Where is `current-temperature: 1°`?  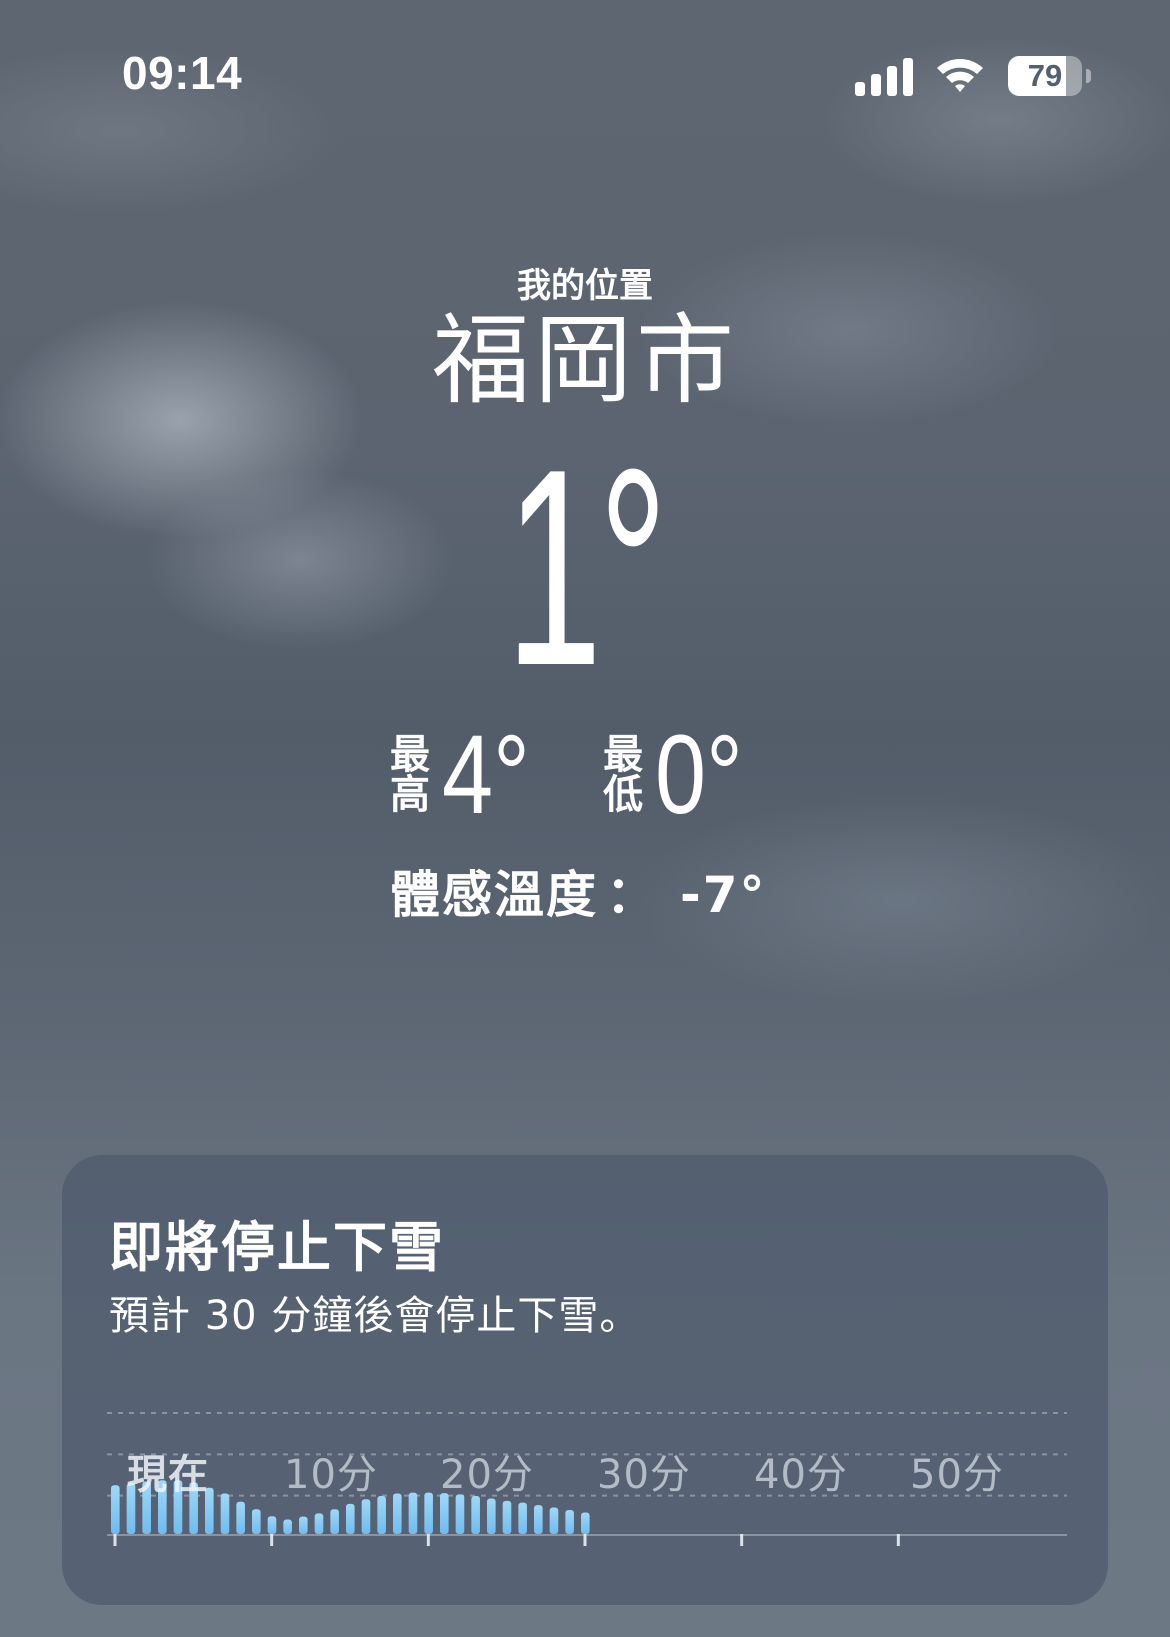 current-temperature: 1° is located at coordinates (586, 568).